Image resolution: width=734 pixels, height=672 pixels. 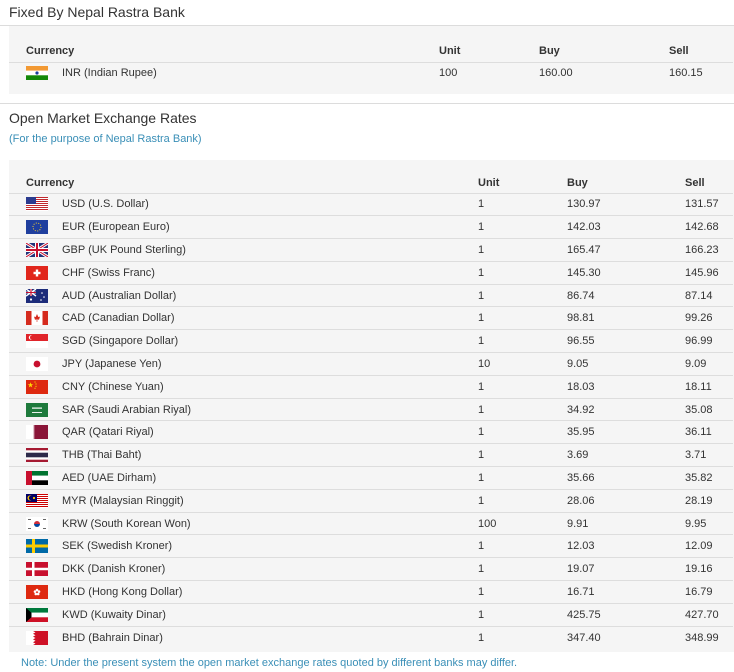 I want to click on unit-cell: 100, so click(x=489, y=72).